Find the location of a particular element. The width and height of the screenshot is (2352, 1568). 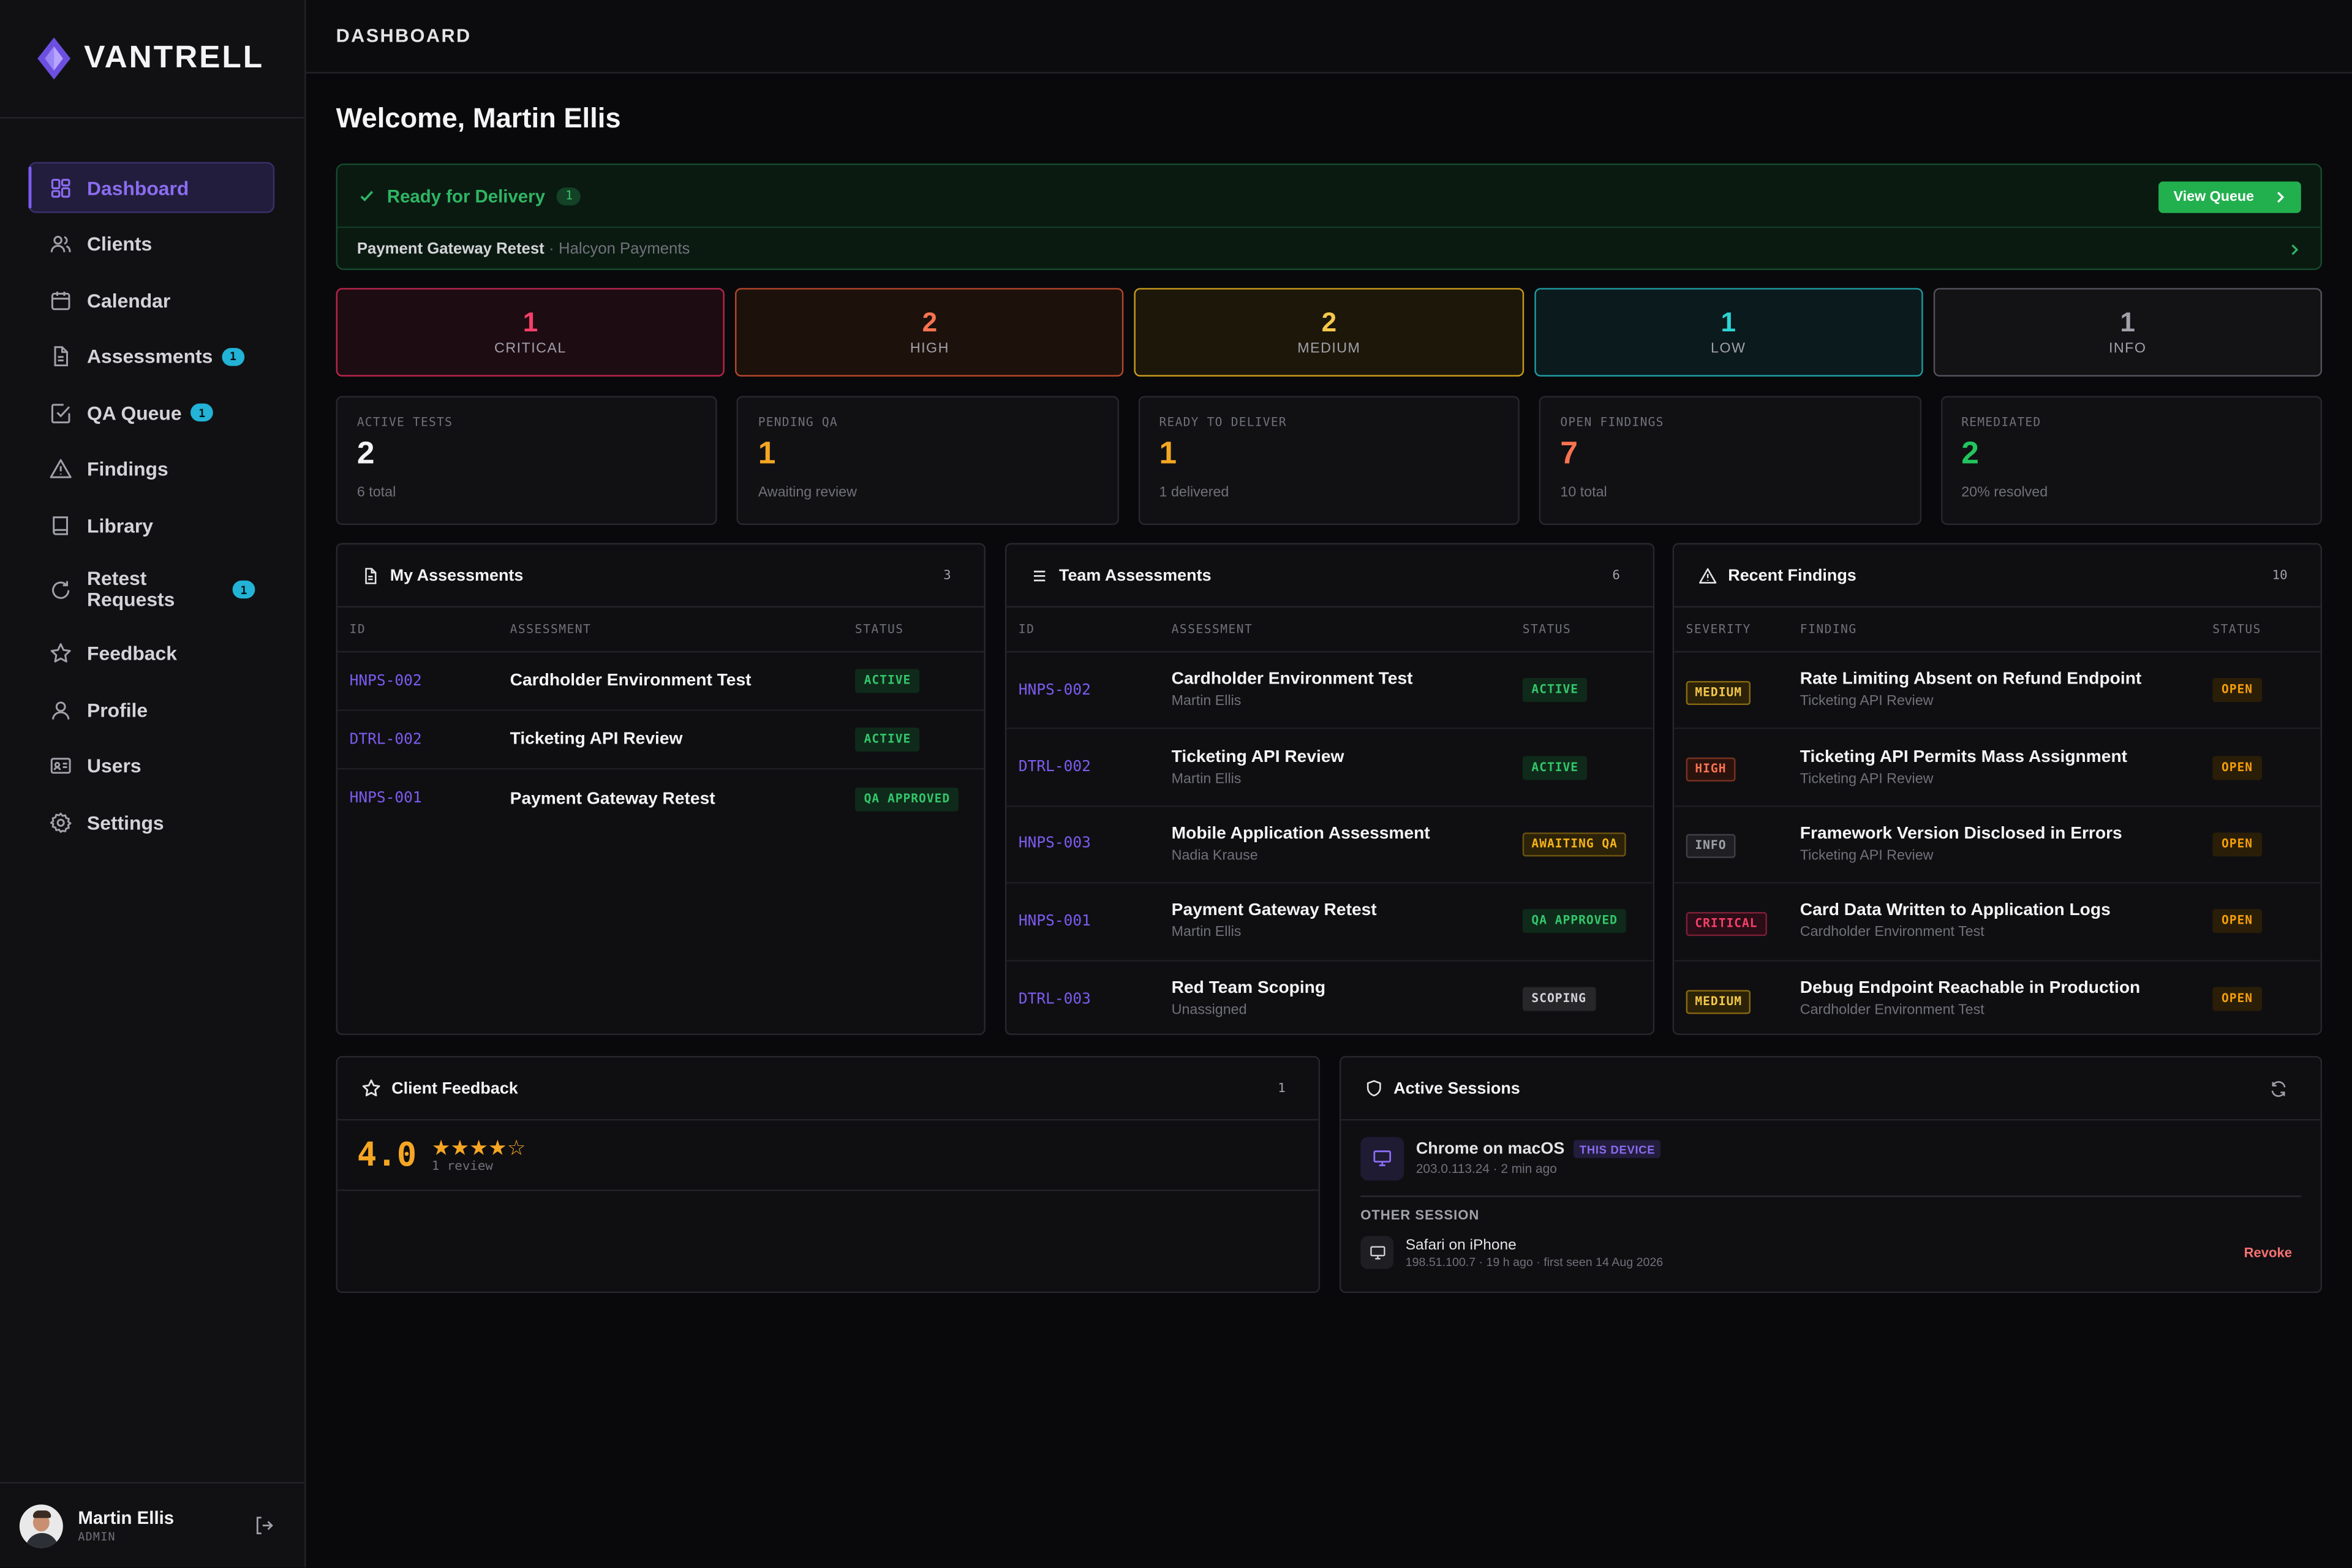

assessment-id: HNPS-003 is located at coordinates (1088, 845).